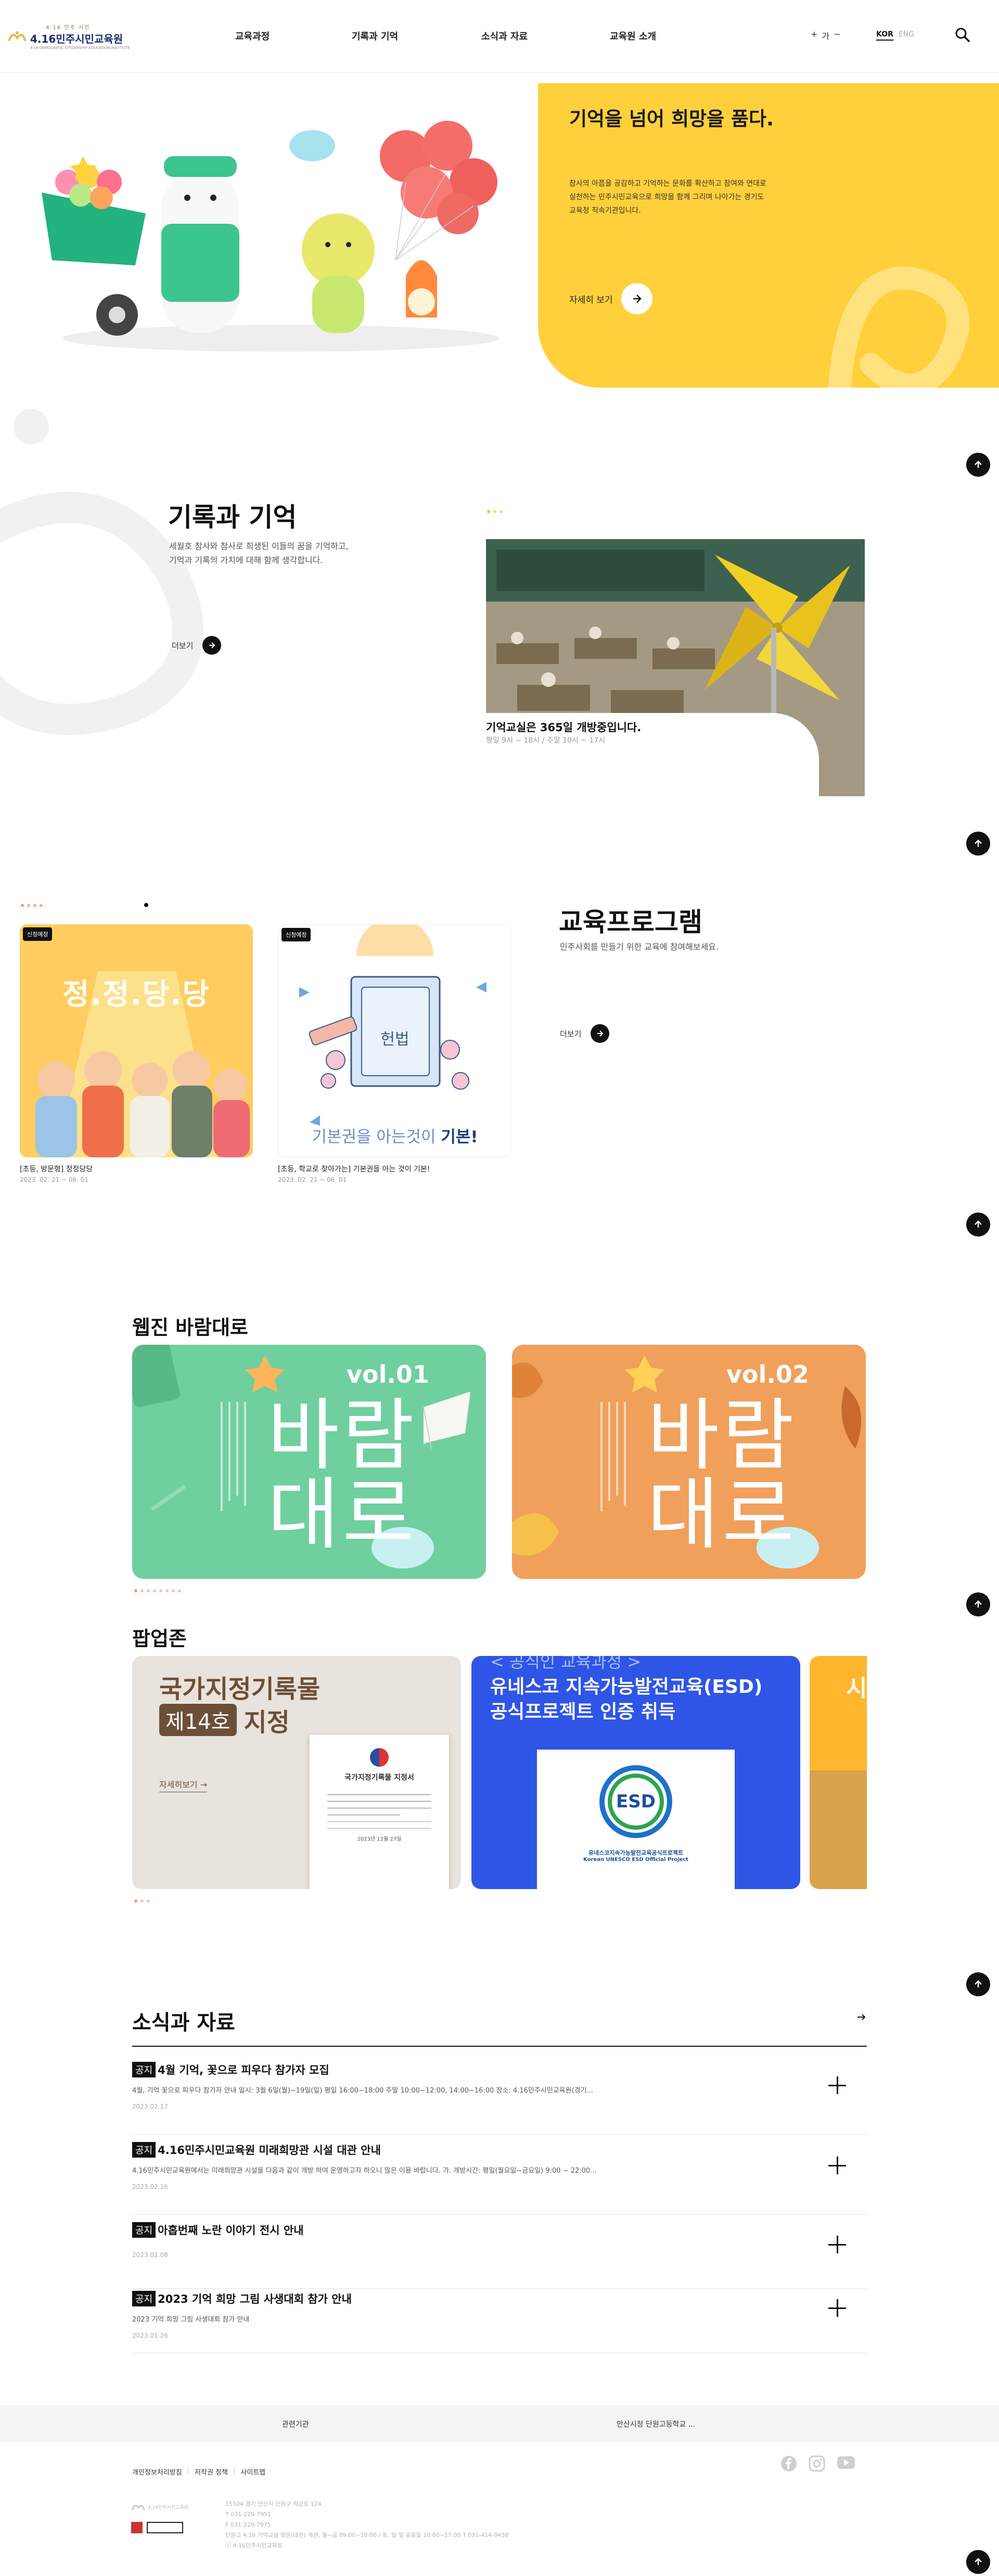  What do you see at coordinates (585, 1033) in the screenshot?
I see `program-more-link: 더보기` at bounding box center [585, 1033].